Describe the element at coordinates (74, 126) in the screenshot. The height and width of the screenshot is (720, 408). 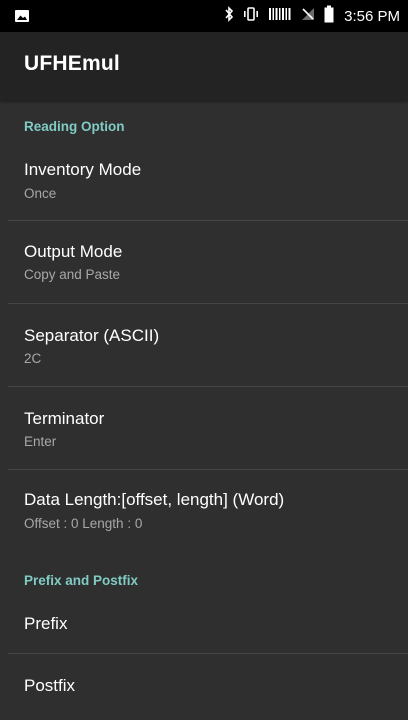
I see `category-reading-option: Reading Option` at that location.